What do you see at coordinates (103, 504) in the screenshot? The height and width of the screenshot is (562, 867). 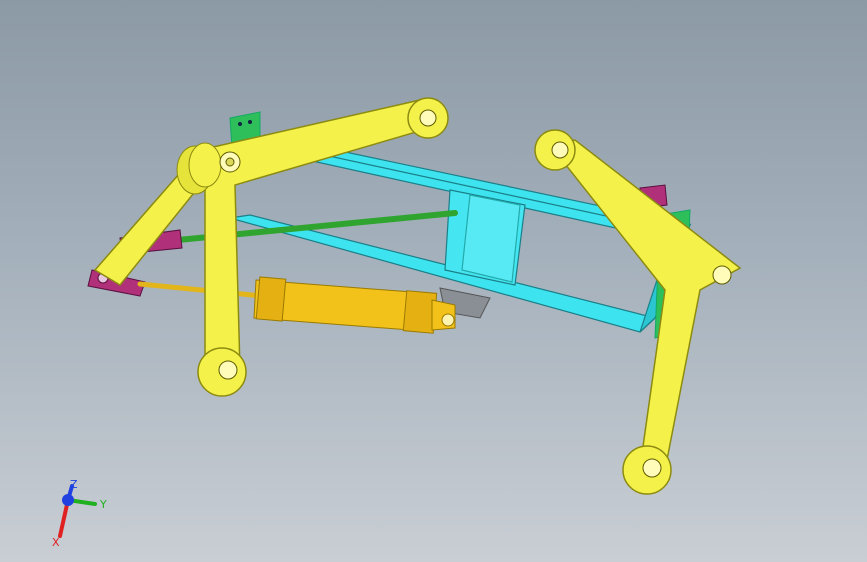 I see `y-axis-label: Y` at bounding box center [103, 504].